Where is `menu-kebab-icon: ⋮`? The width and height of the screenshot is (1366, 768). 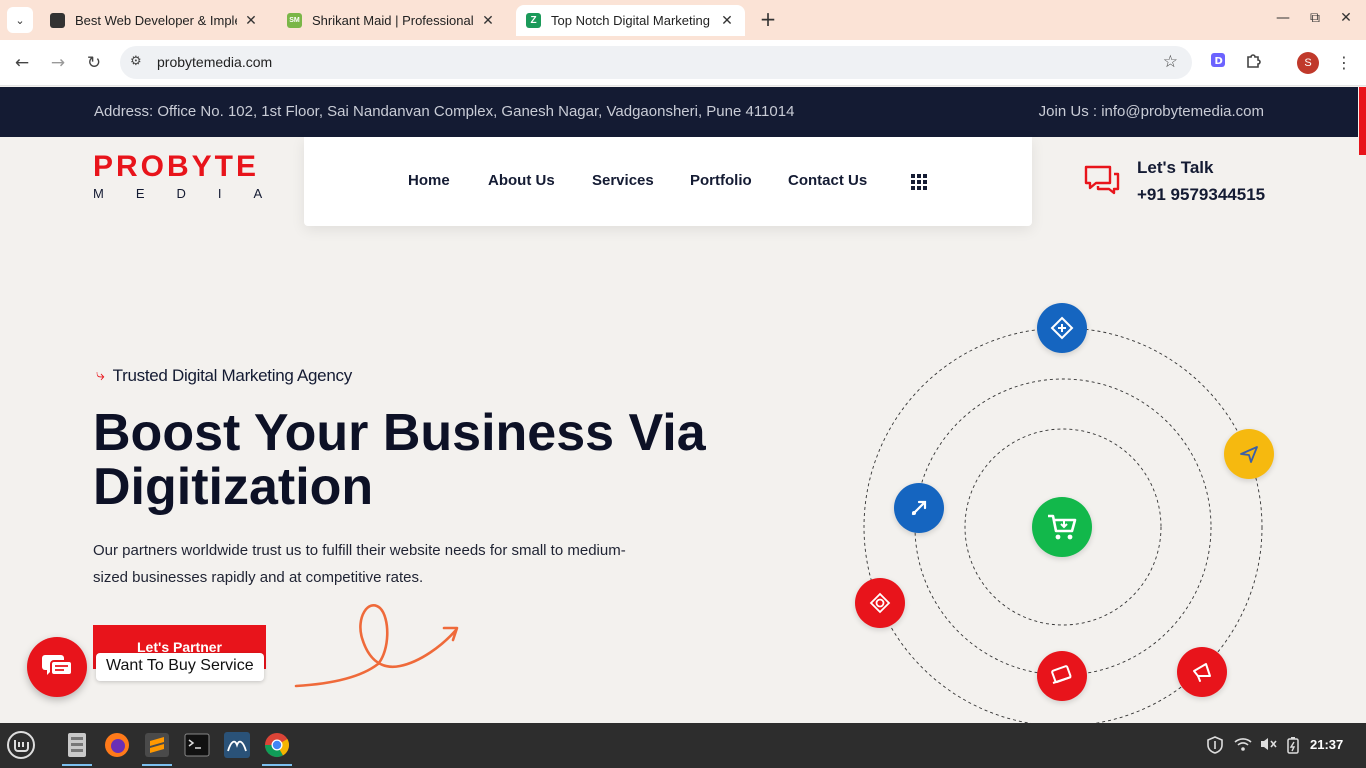
menu-kebab-icon: ⋮ is located at coordinates (1344, 63).